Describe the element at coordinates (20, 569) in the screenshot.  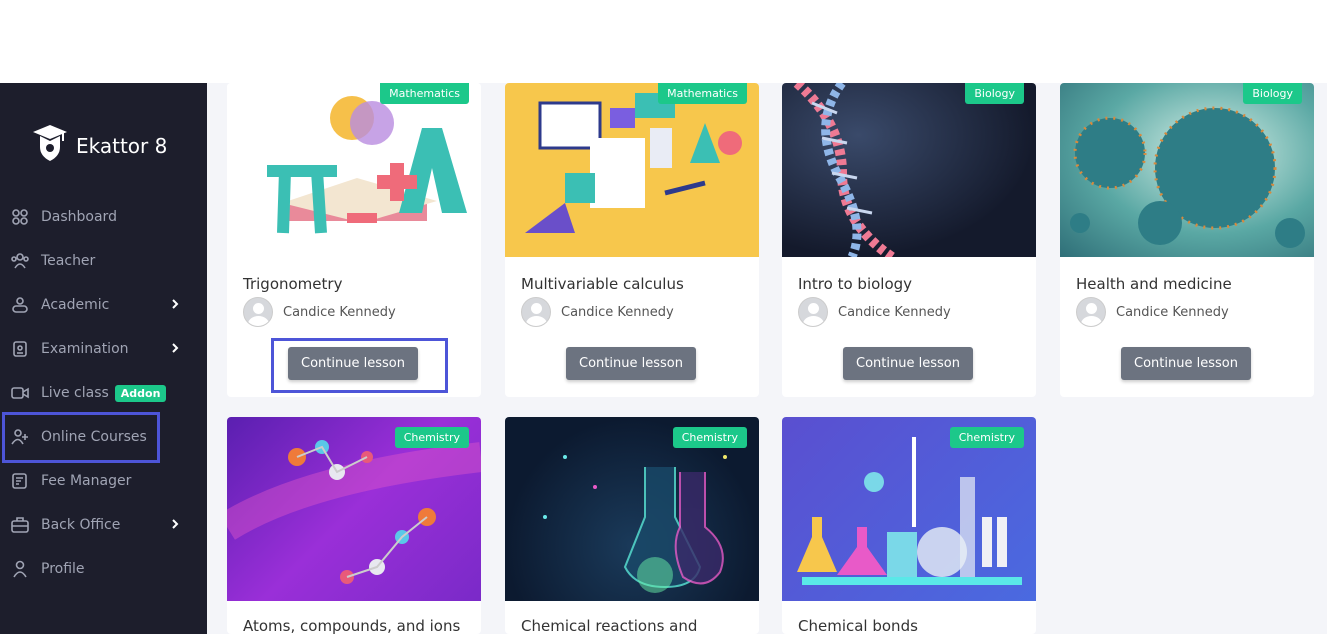
I see `profile-icon` at that location.